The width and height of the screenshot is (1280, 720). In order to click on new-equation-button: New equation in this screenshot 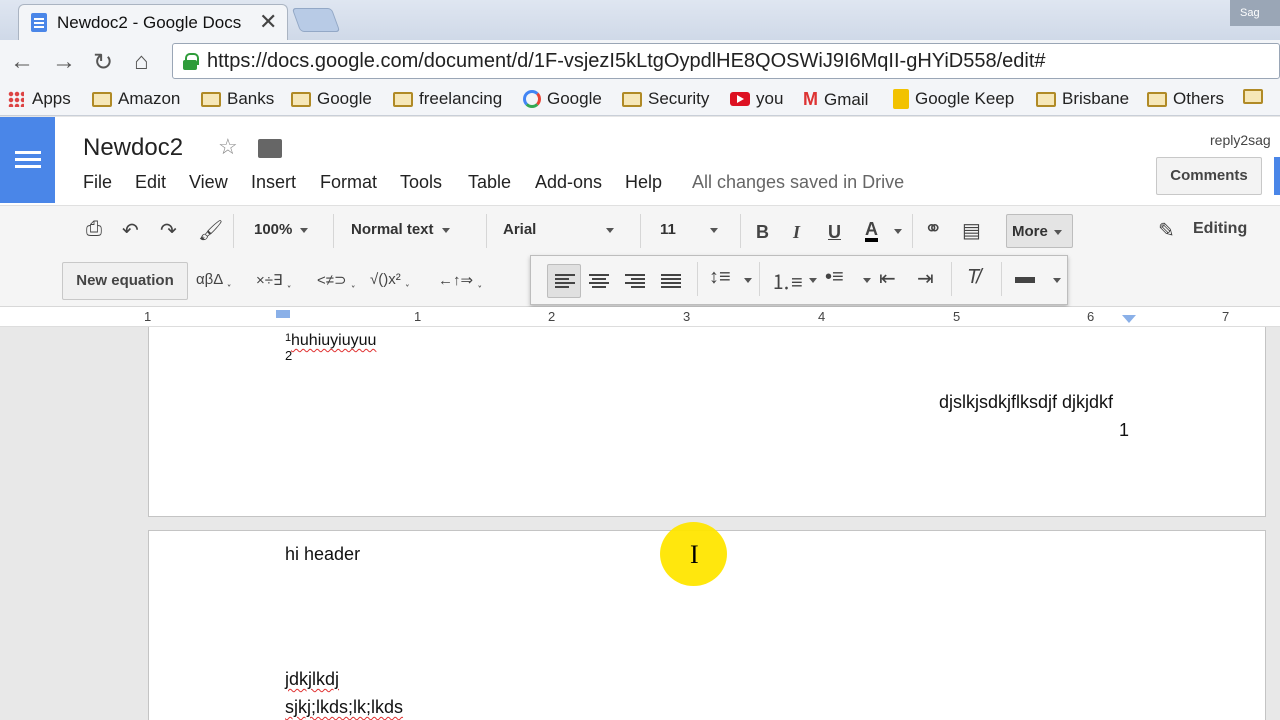, I will do `click(125, 281)`.